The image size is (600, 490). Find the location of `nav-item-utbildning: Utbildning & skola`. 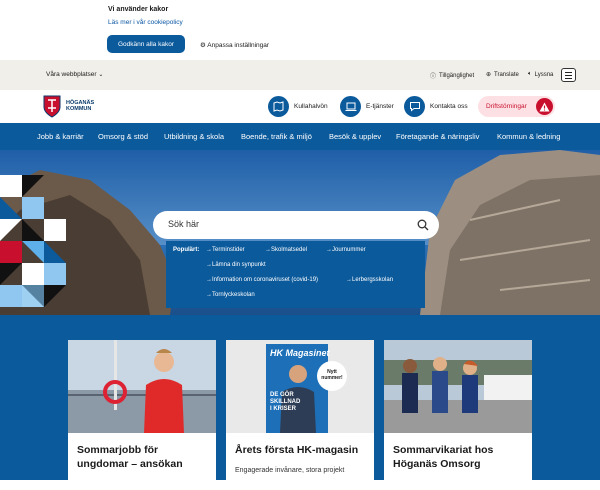

nav-item-utbildning: Utbildning & skola is located at coordinates (194, 136).